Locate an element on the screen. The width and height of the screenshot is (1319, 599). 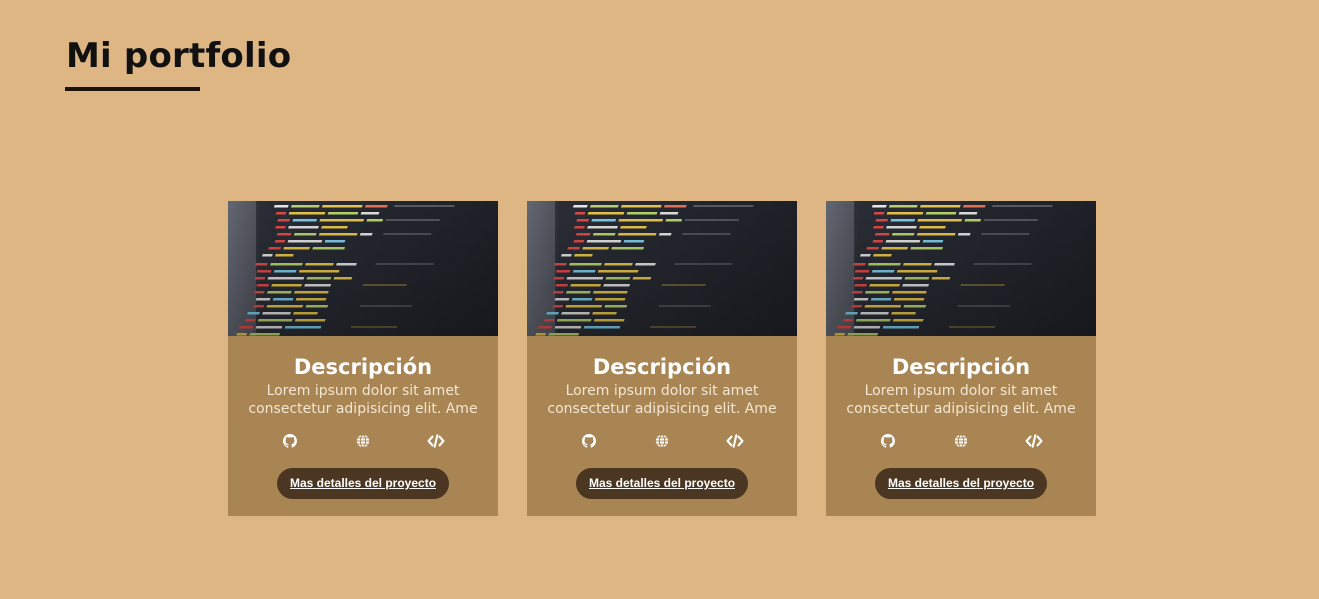
page-title: Mi portfolio is located at coordinates (179, 56).